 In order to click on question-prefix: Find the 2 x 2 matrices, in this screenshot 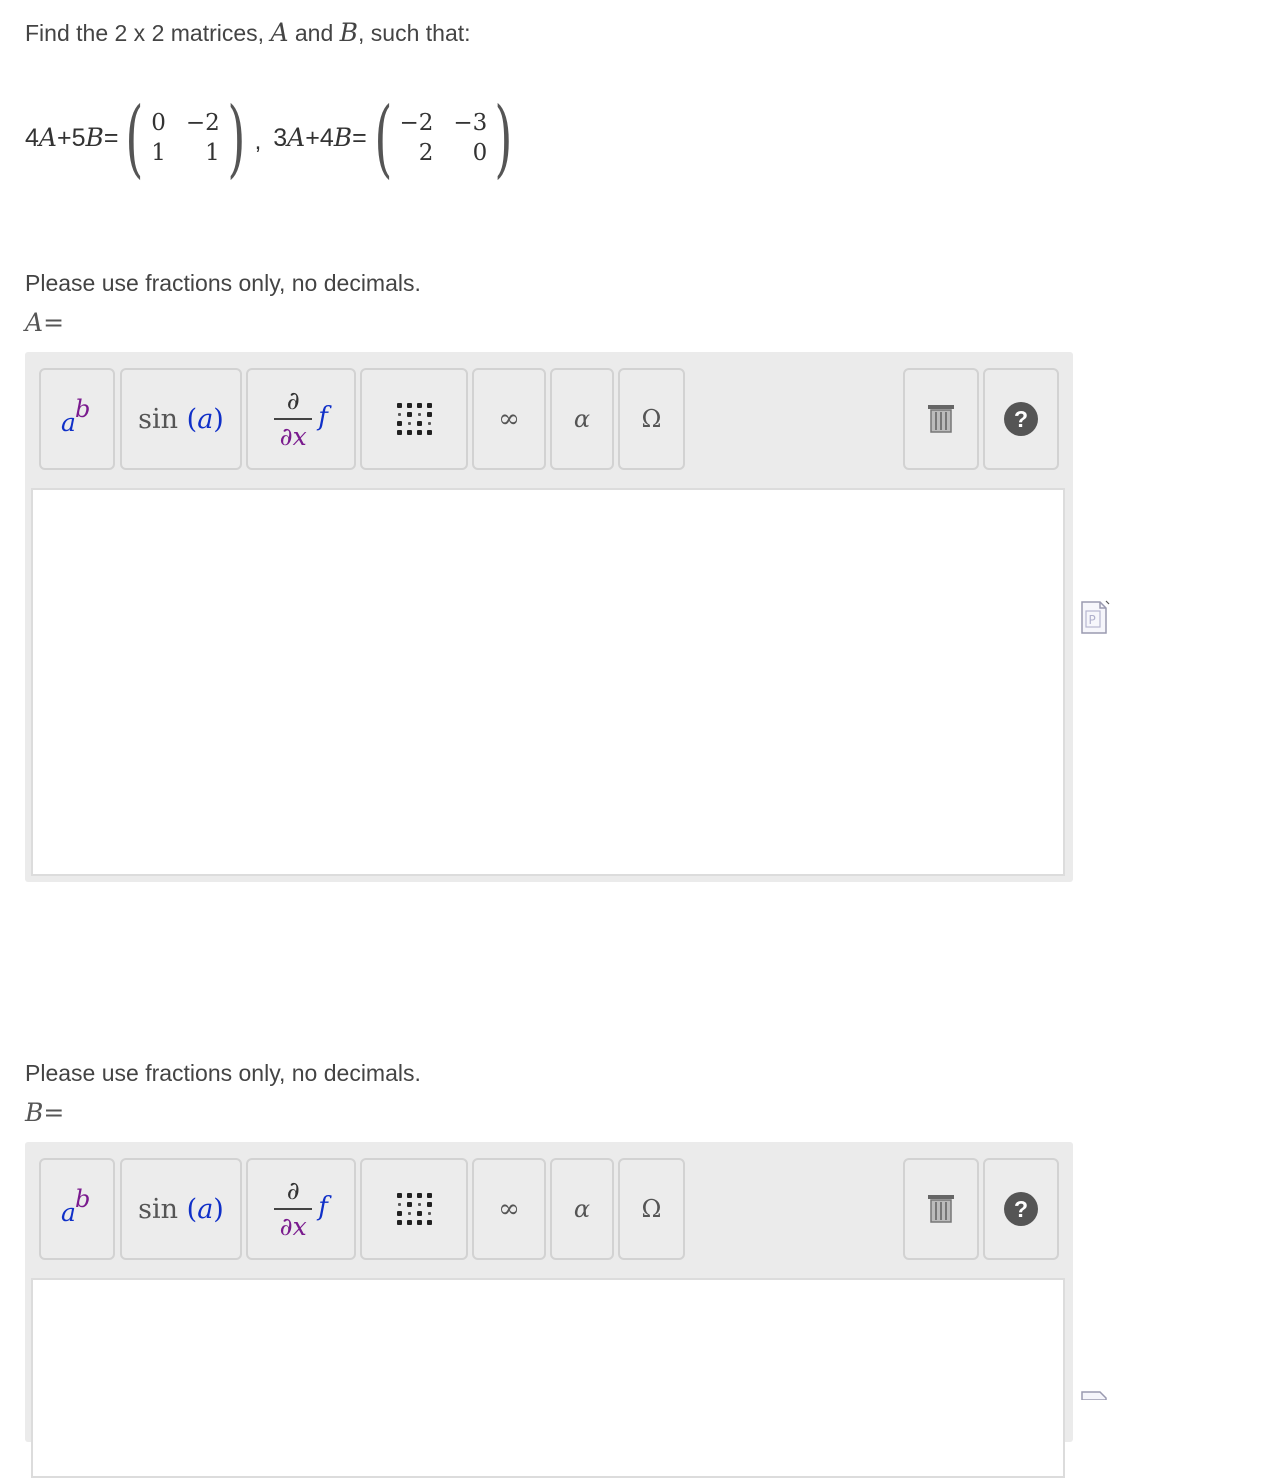, I will do `click(148, 33)`.